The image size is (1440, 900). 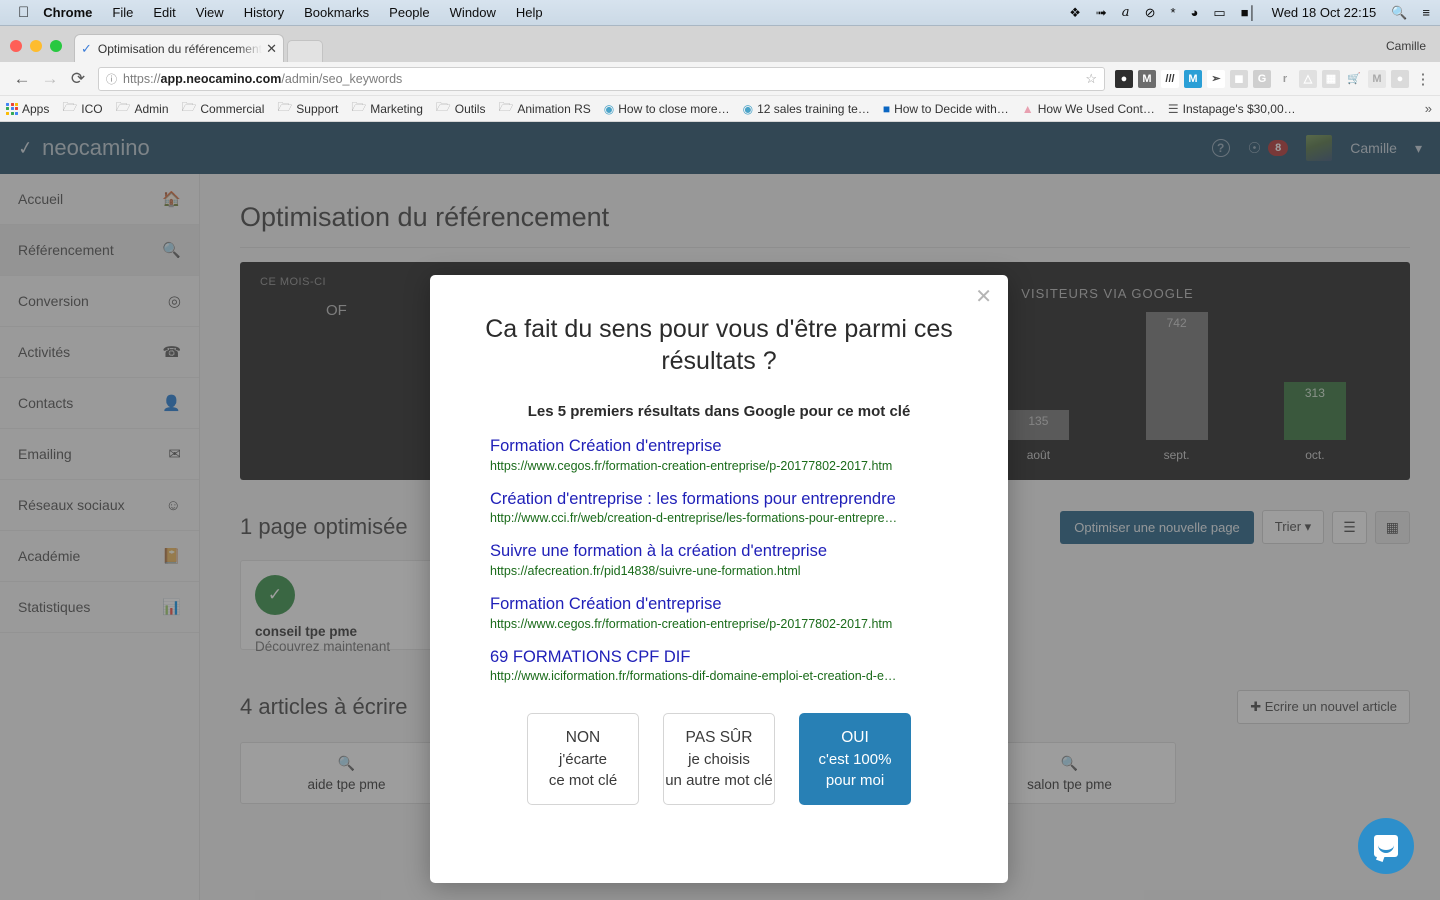 I want to click on bookmark-label: Commercial, so click(x=232, y=108).